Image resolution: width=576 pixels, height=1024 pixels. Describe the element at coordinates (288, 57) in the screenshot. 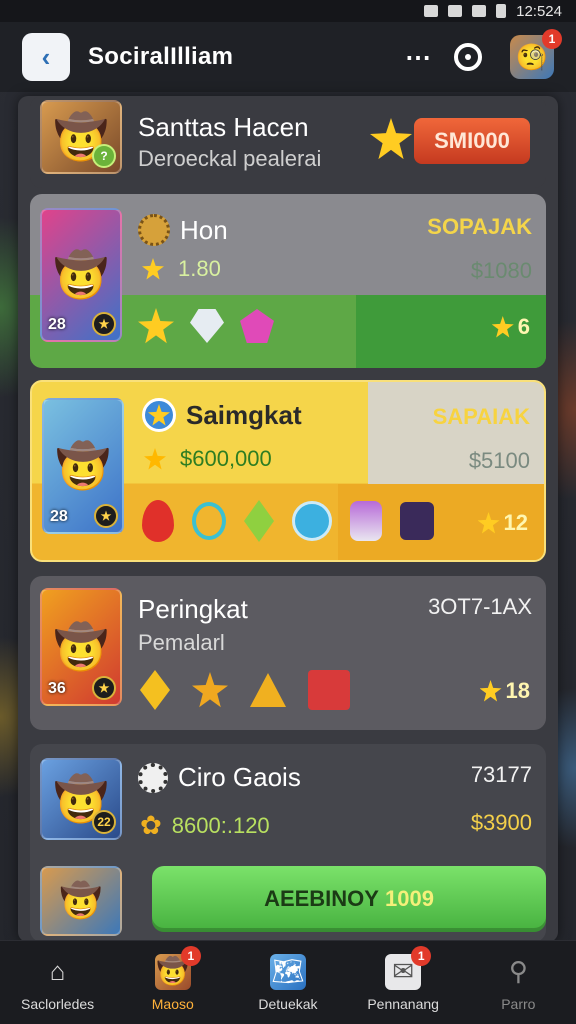

I see `top-bar: ‹ SociralIlliam ⋯ 🧐 1` at that location.